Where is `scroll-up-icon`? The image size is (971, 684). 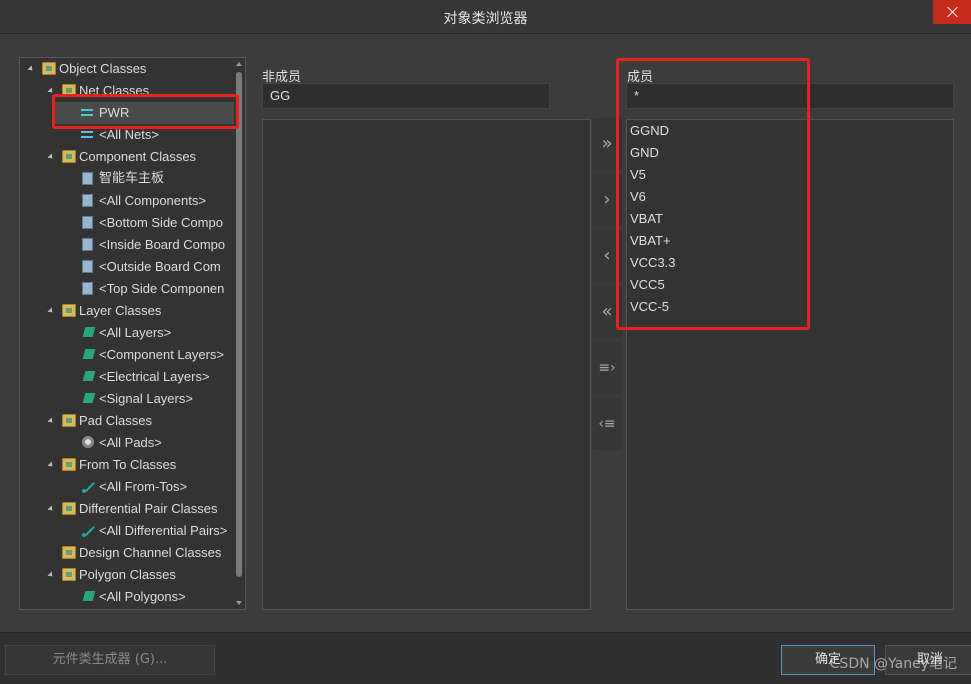
scroll-up-icon is located at coordinates (239, 64).